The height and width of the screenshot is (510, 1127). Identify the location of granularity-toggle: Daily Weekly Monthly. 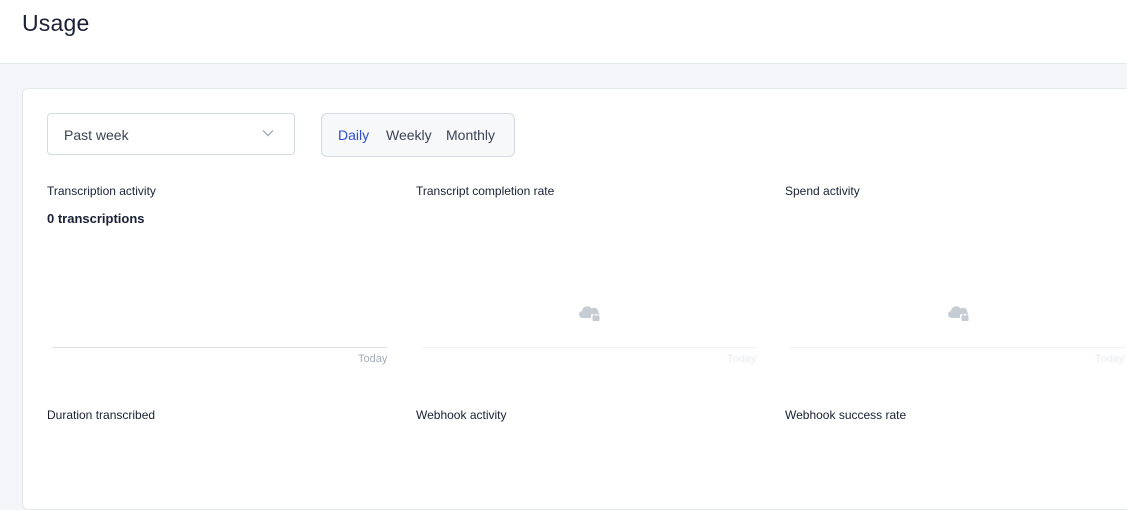
(418, 135).